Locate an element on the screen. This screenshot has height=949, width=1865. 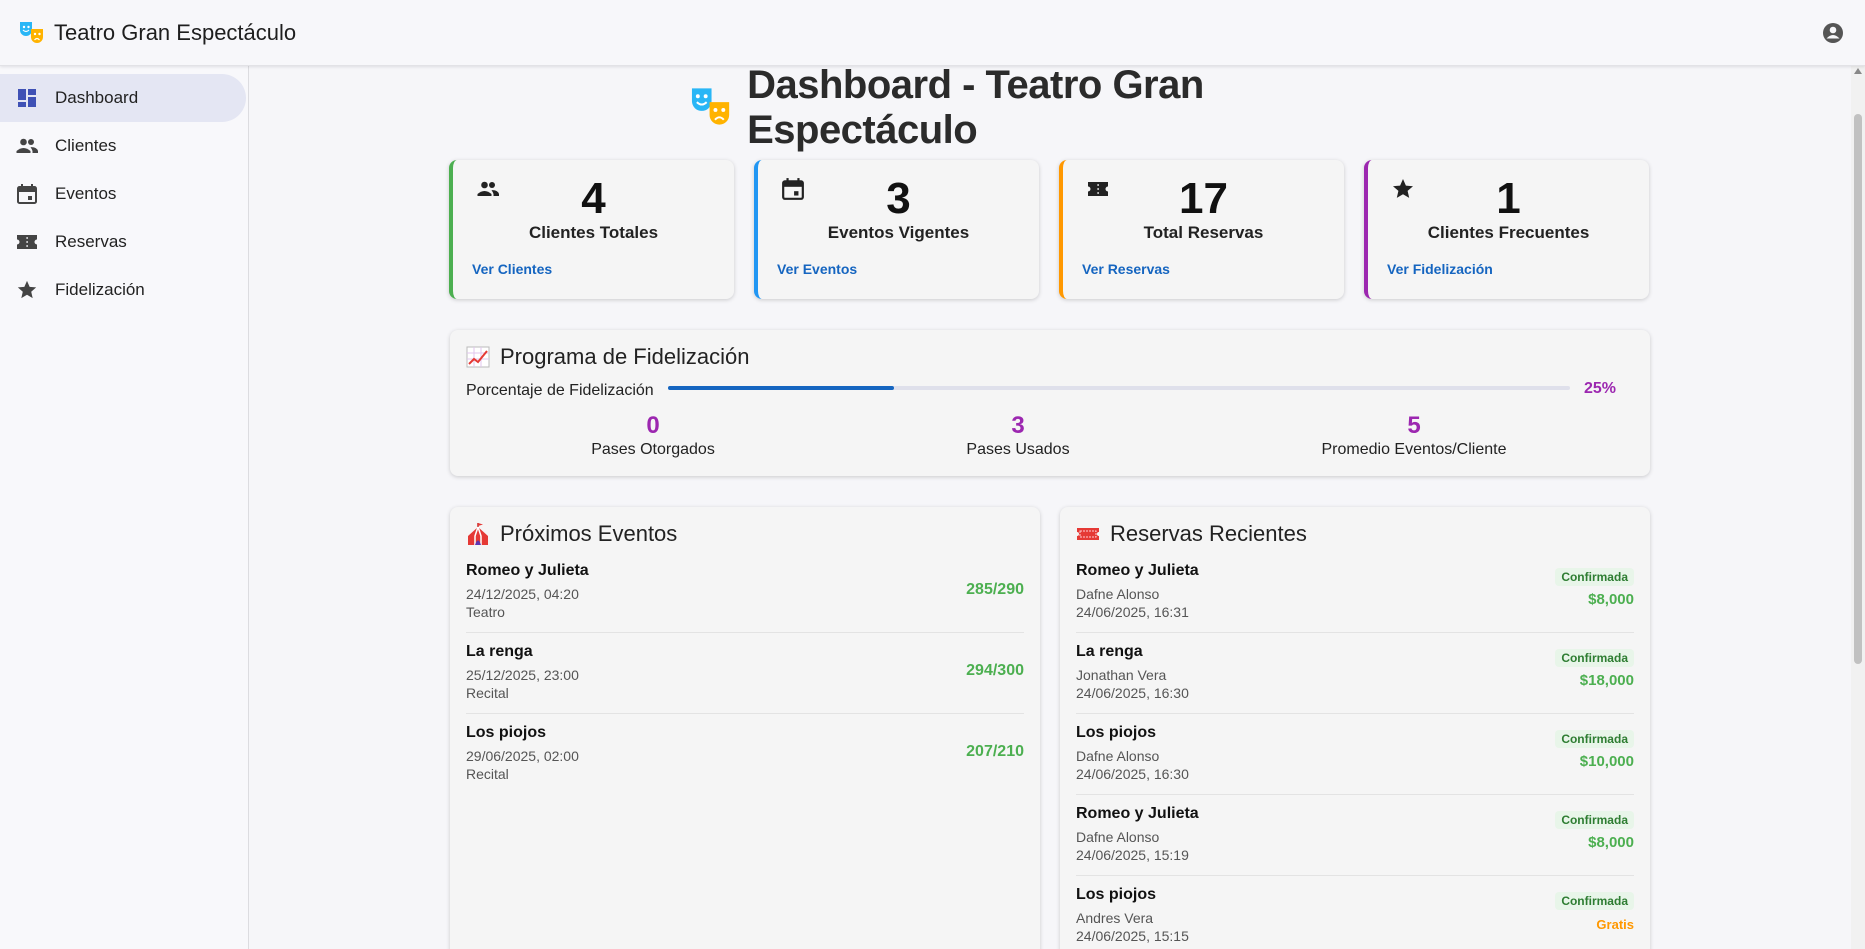
people-icon is located at coordinates (27, 146).